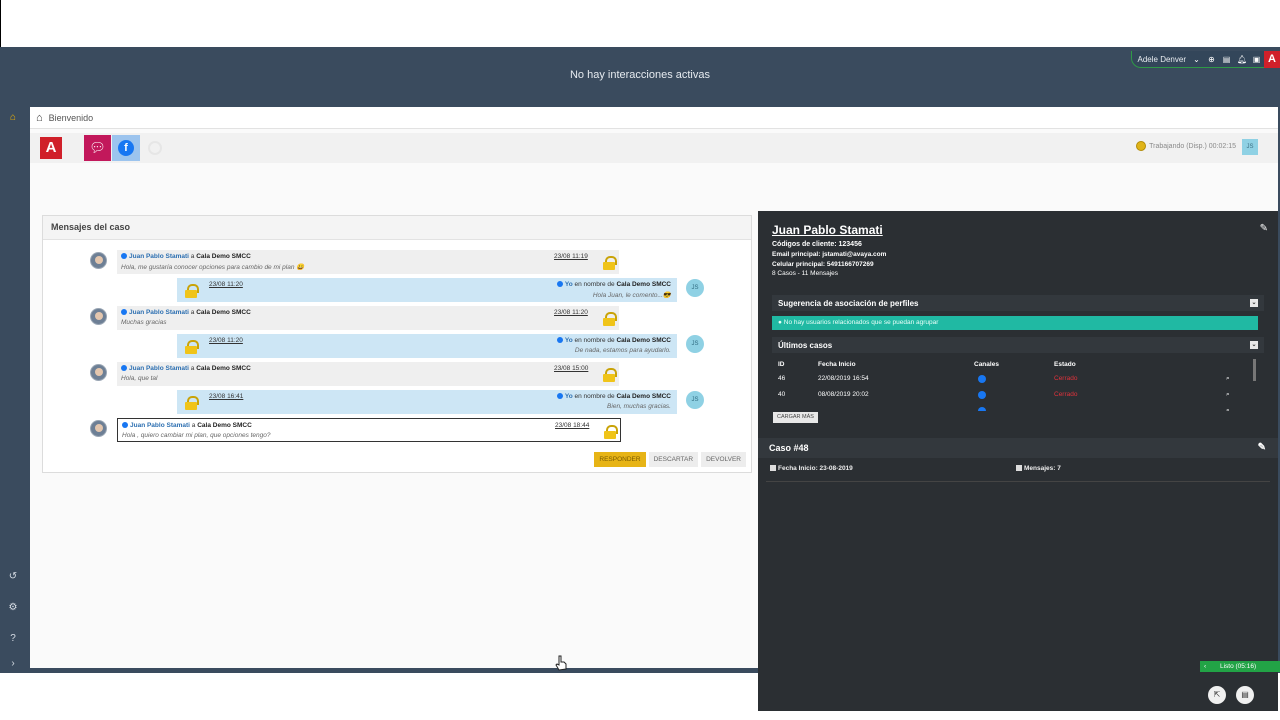 This screenshot has width=1280, height=720. I want to click on envelope-icon, so click(1019, 468).